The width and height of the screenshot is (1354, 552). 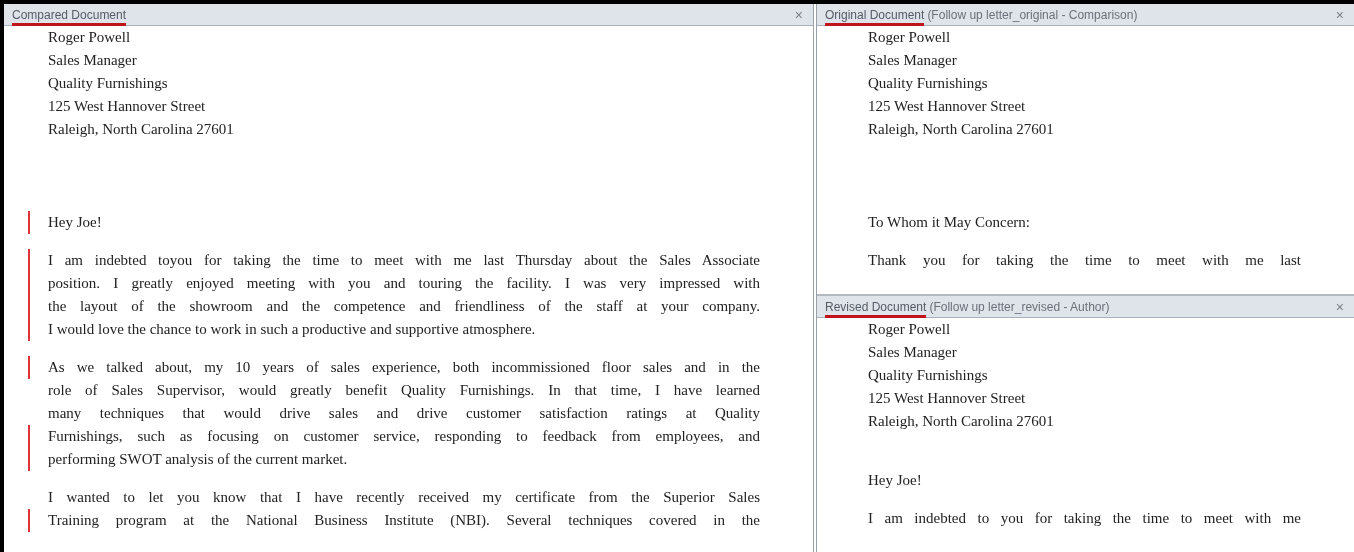 What do you see at coordinates (404, 283) in the screenshot?
I see `document-text-line: position. I greatly enjoyed meeting with you and touring the facility. I was very impressed with` at bounding box center [404, 283].